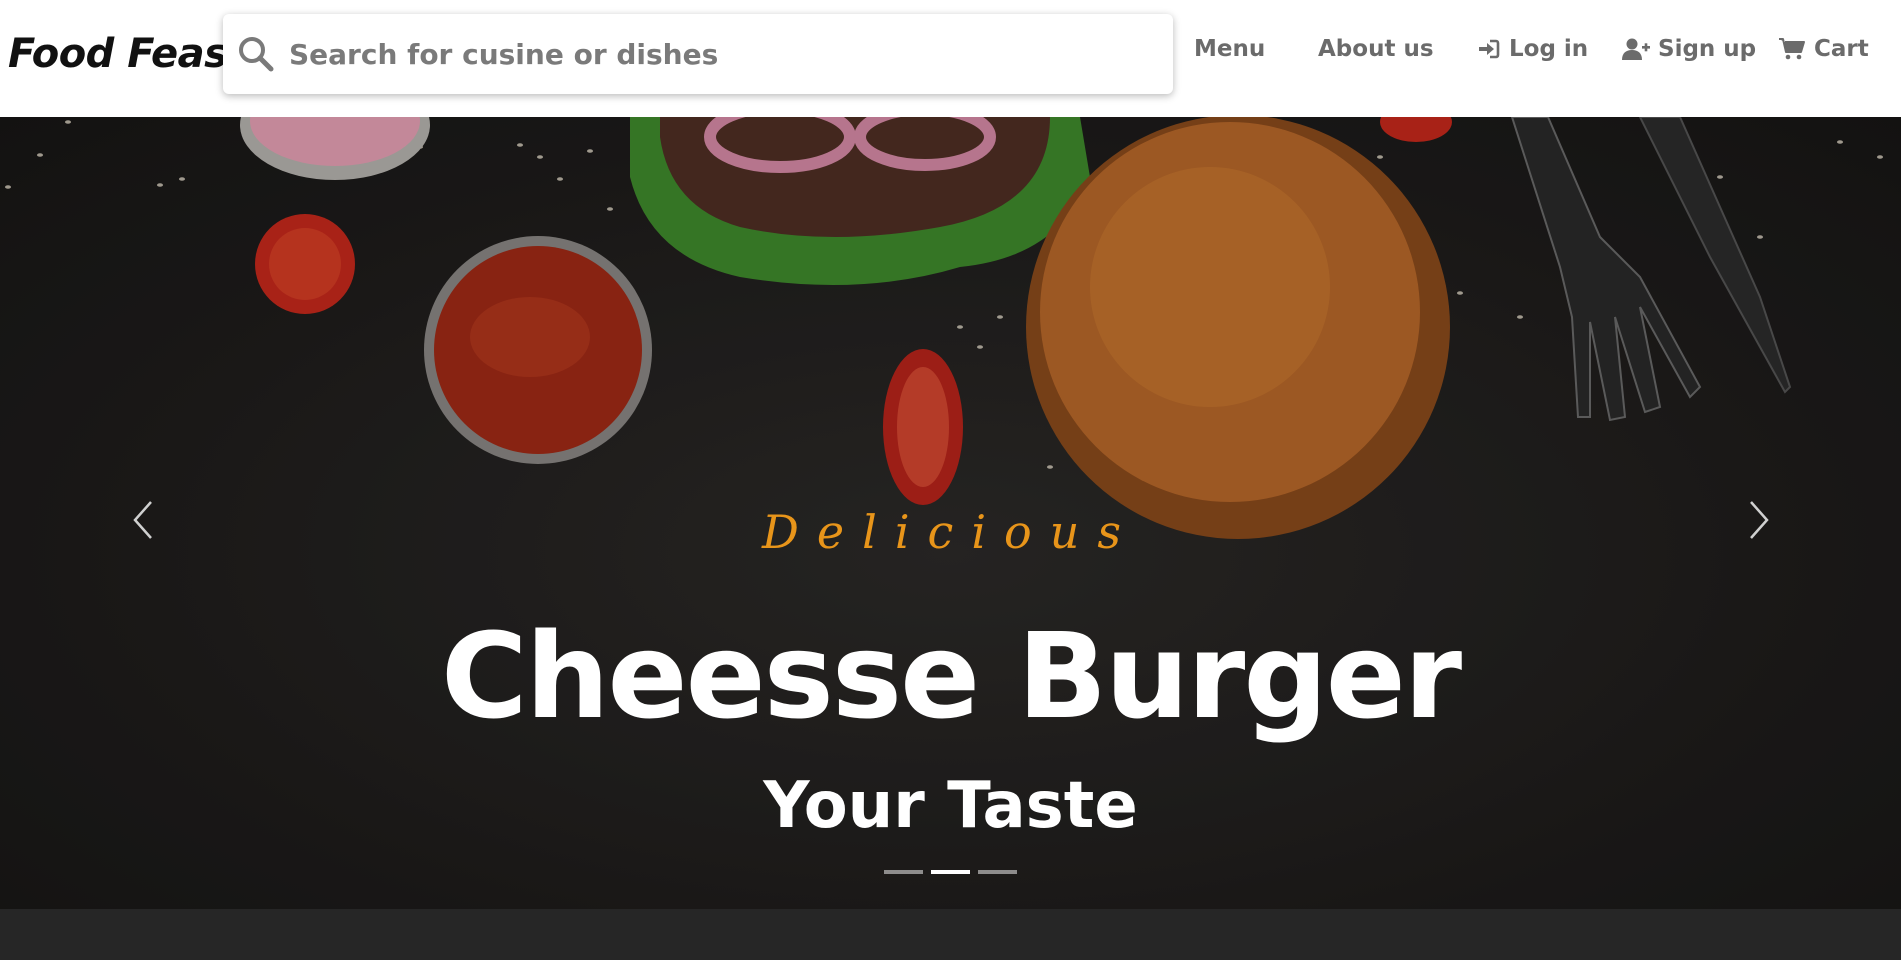  Describe the element at coordinates (1792, 49) in the screenshot. I see `cart-icon` at that location.